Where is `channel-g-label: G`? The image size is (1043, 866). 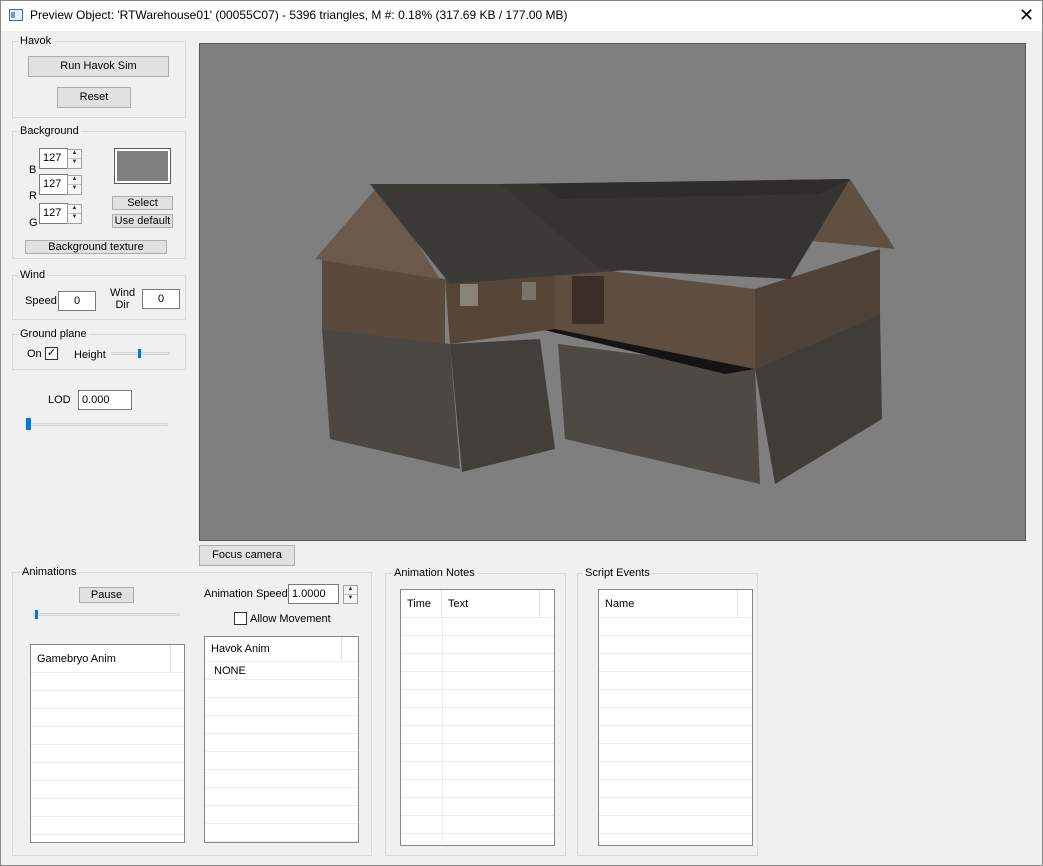 channel-g-label: G is located at coordinates (33, 223).